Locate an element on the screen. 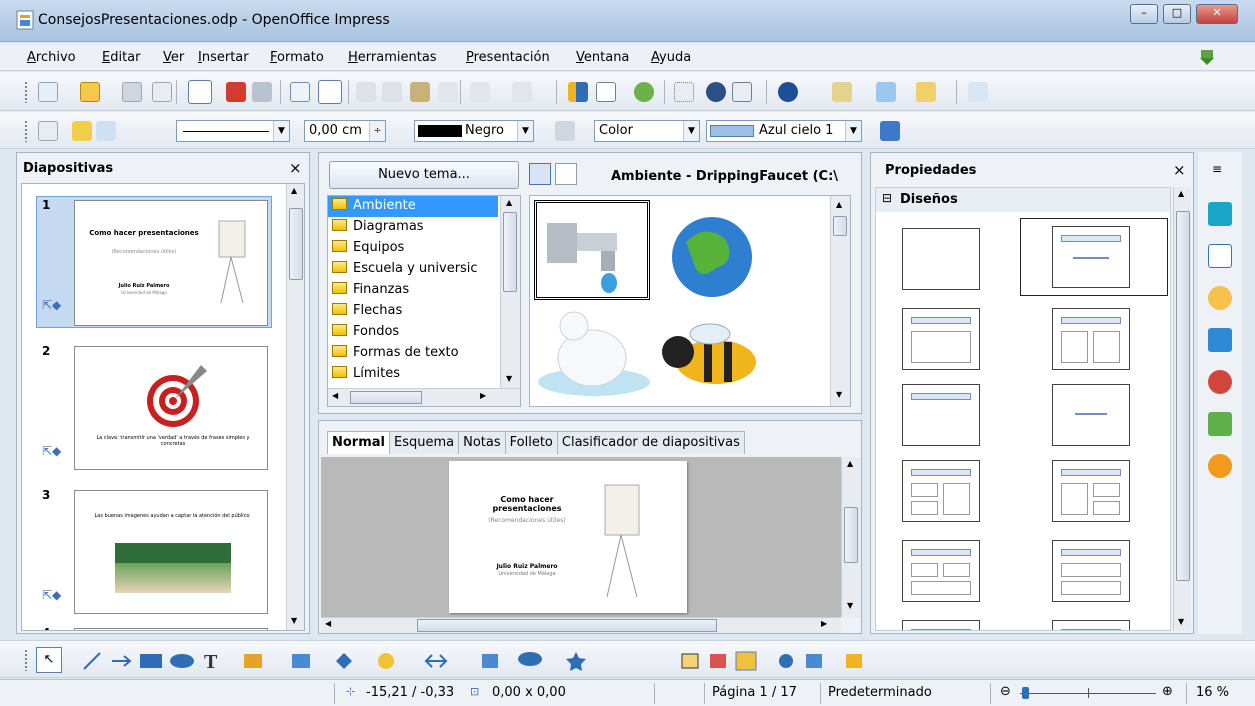 This screenshot has width=1255, height=706. menu-presentacion: Presentación is located at coordinates (508, 57).